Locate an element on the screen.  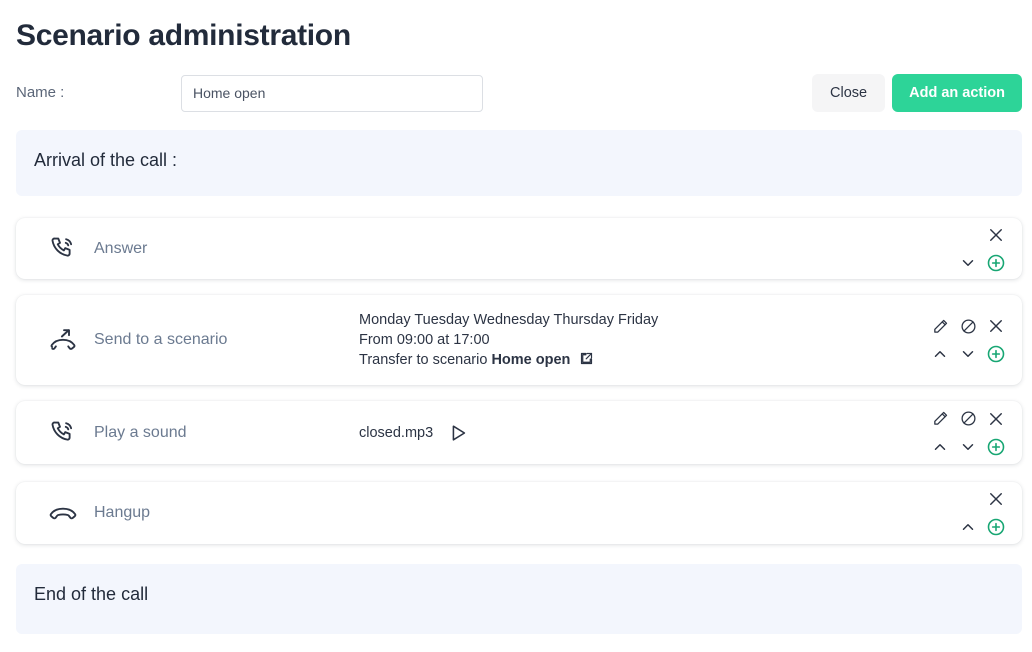
arrival-of-the-call-banner: Arrival of the call : is located at coordinates (519, 163).